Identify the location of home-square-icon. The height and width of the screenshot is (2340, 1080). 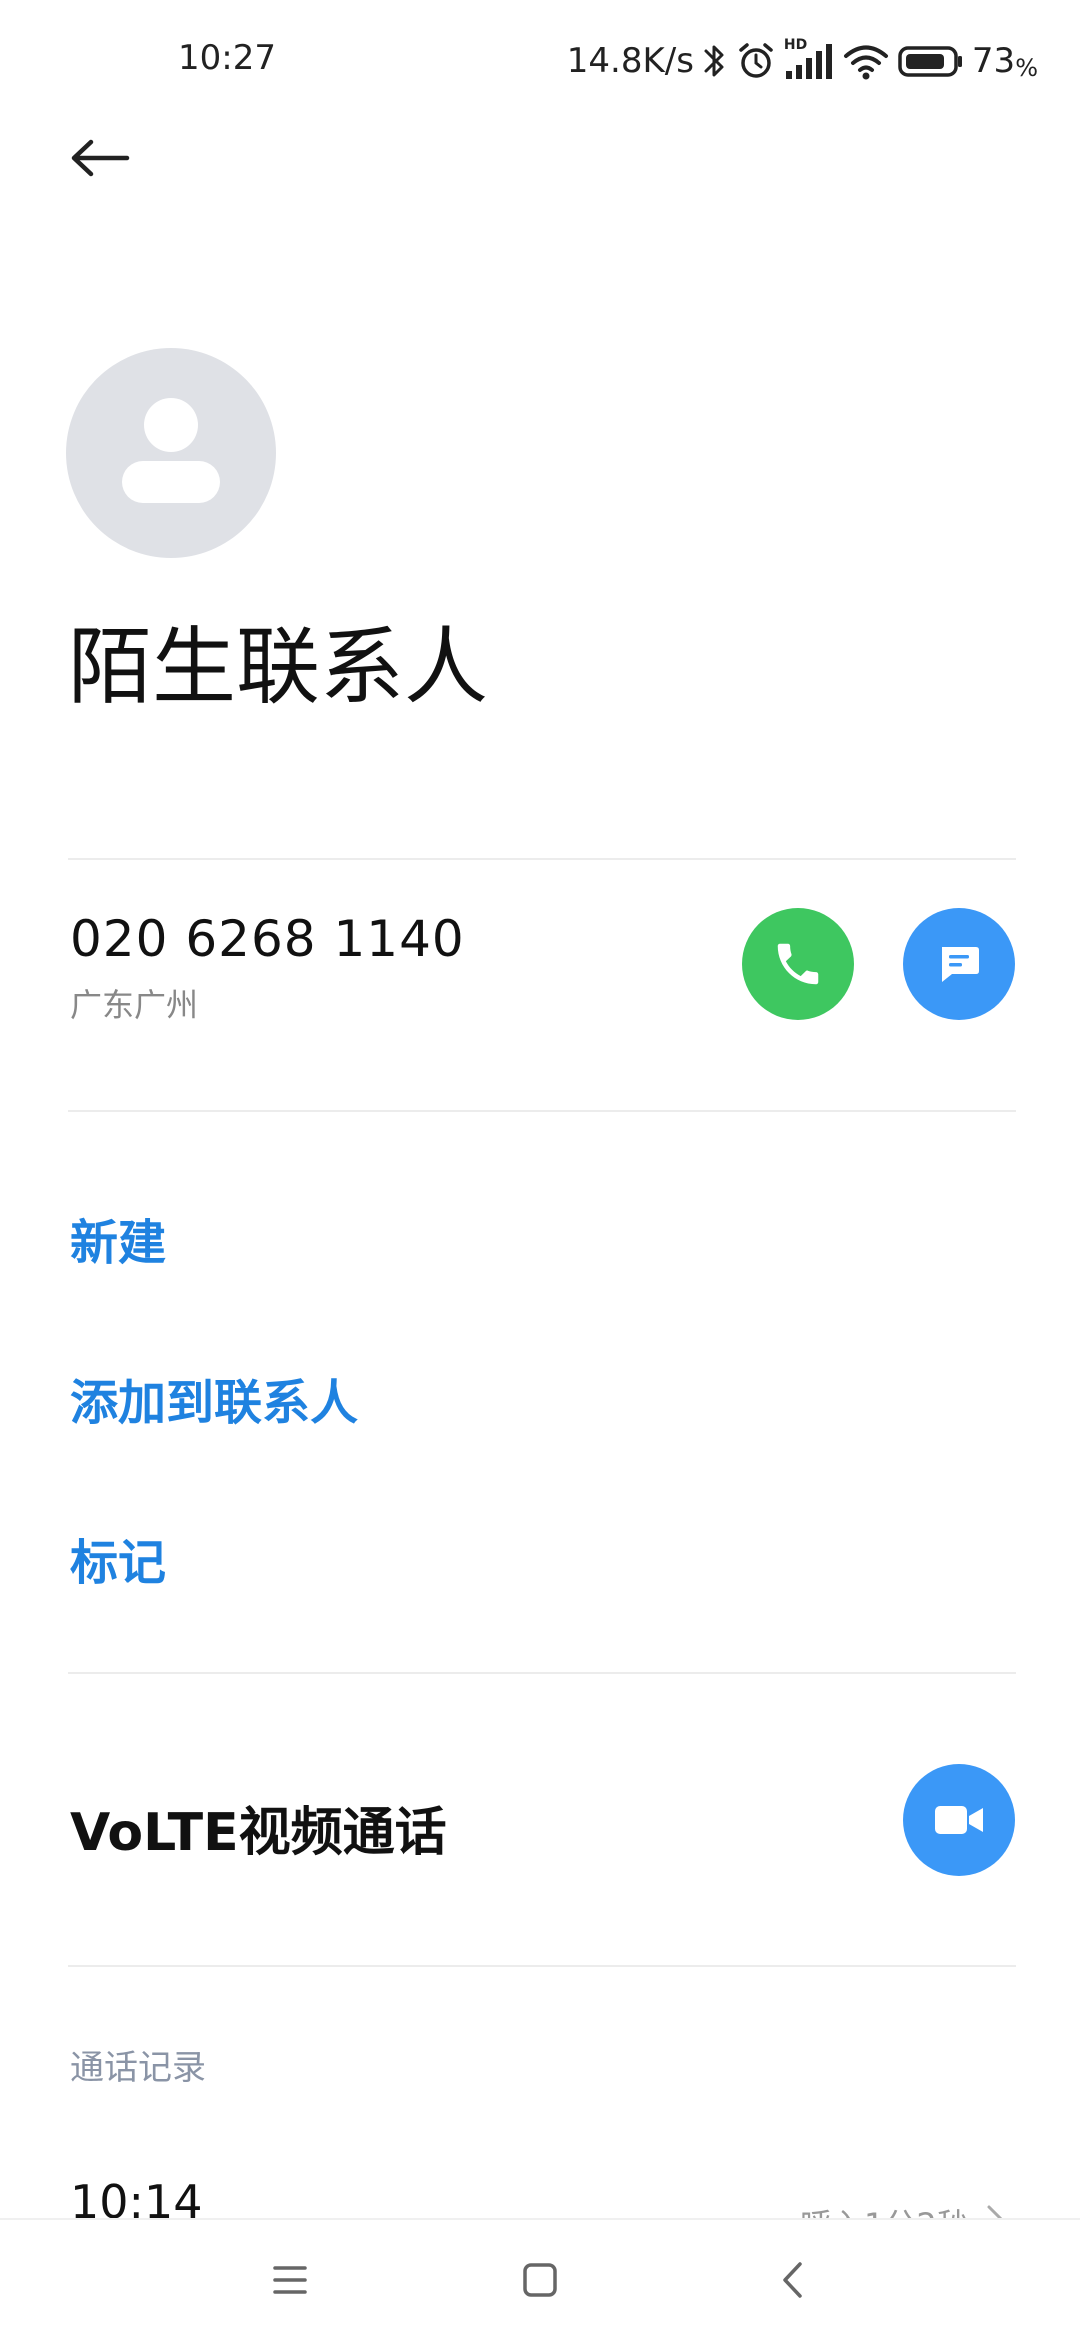
(540, 2280).